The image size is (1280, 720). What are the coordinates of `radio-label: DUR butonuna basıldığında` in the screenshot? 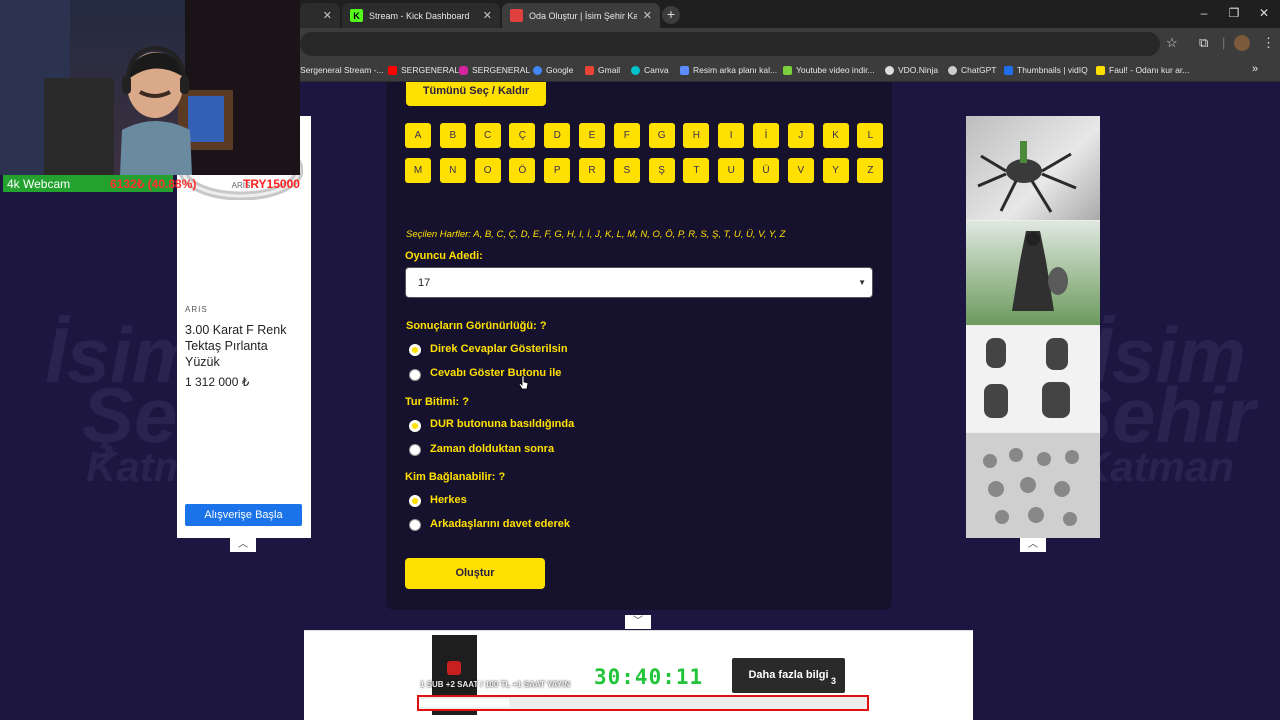 It's located at (502, 424).